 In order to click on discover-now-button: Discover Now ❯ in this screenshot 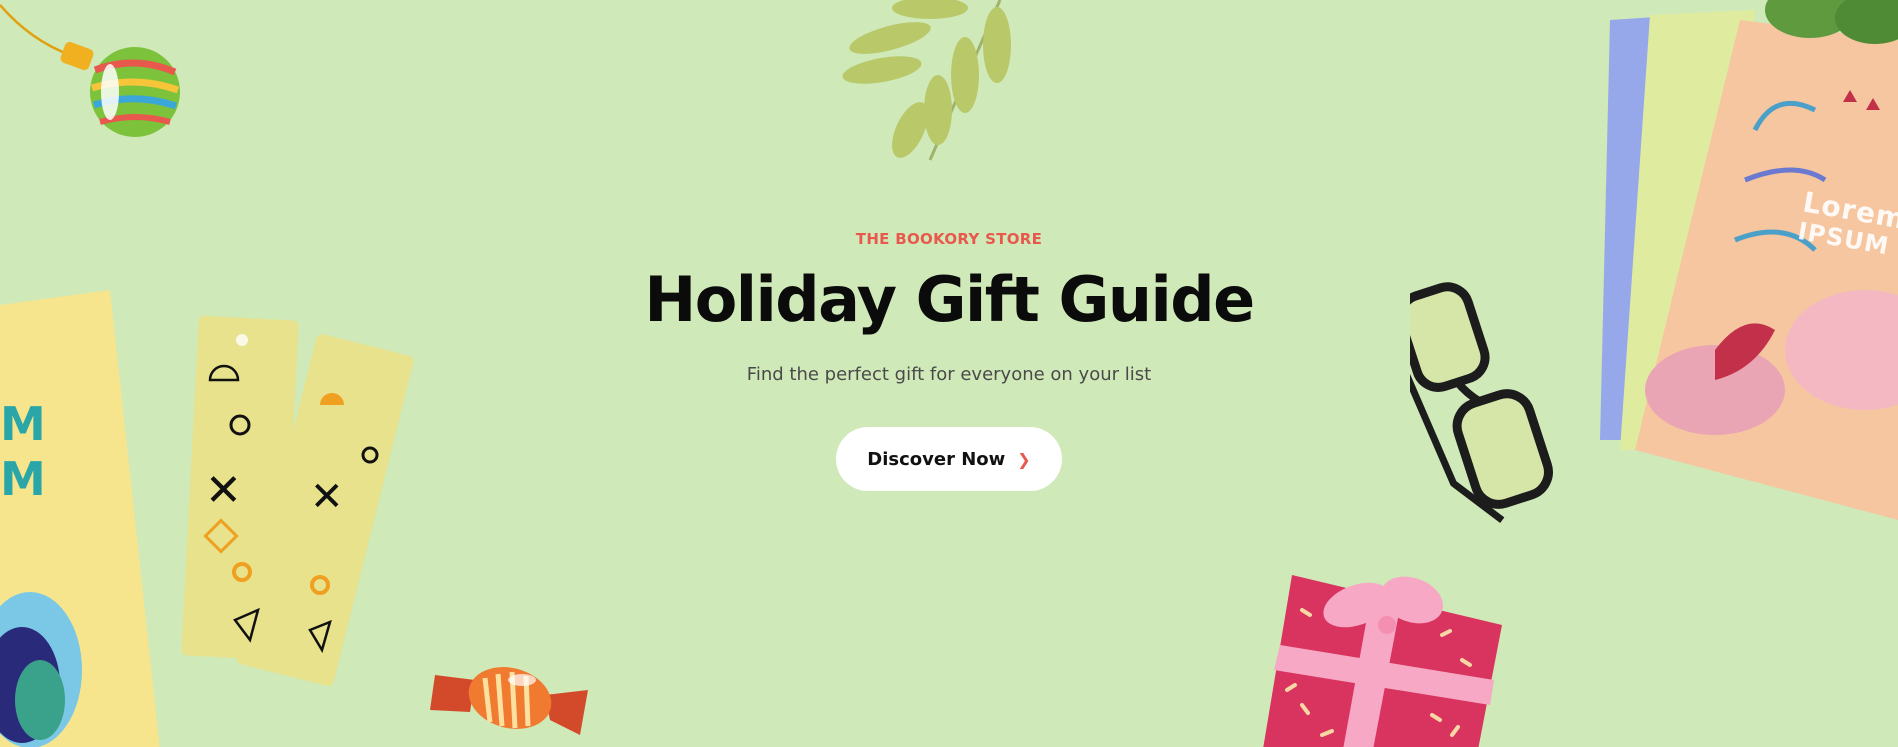, I will do `click(949, 459)`.